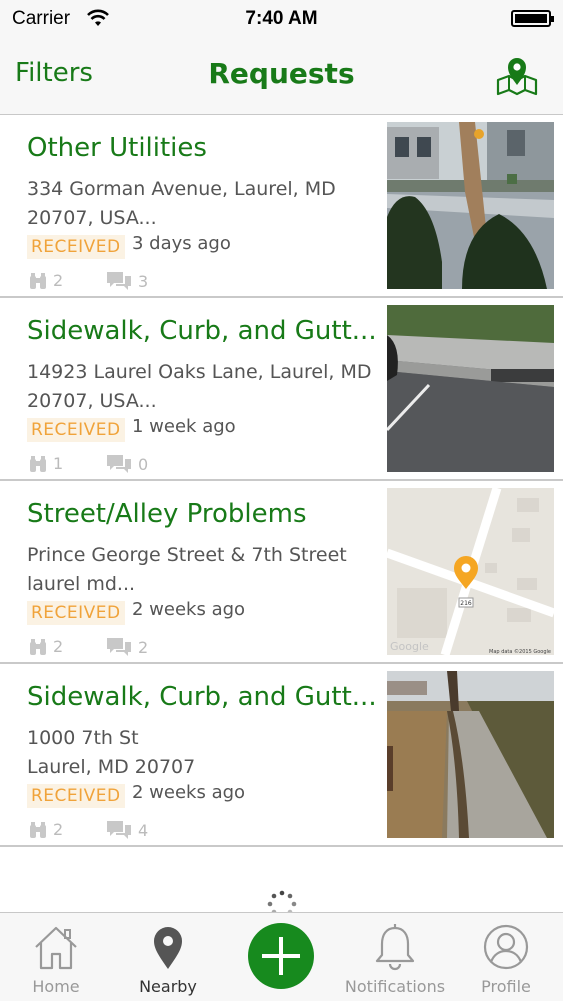 This screenshot has width=563, height=1001. I want to click on map-attribution: Map data ©2015 Google, so click(520, 651).